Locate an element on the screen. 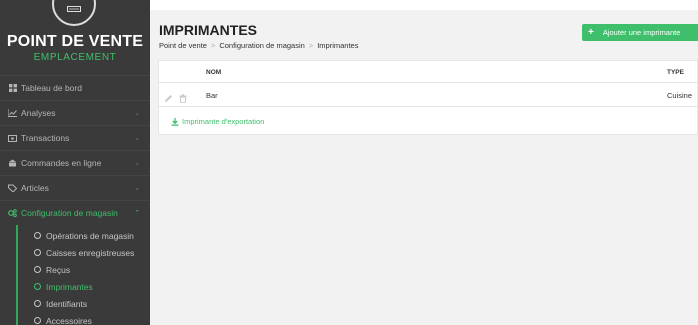 The height and width of the screenshot is (325, 698). nav-item-articles: Articles ⌄ is located at coordinates (75, 187).